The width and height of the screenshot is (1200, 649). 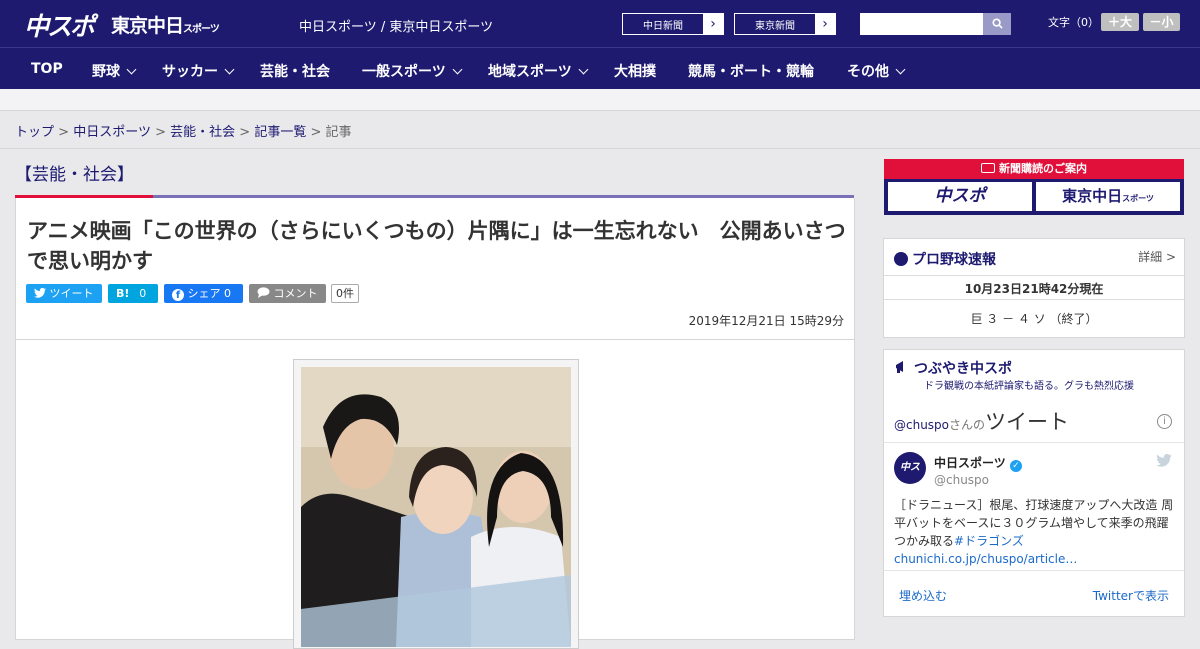 What do you see at coordinates (1073, 22) in the screenshot?
I see `font-size-label: 文字（0）` at bounding box center [1073, 22].